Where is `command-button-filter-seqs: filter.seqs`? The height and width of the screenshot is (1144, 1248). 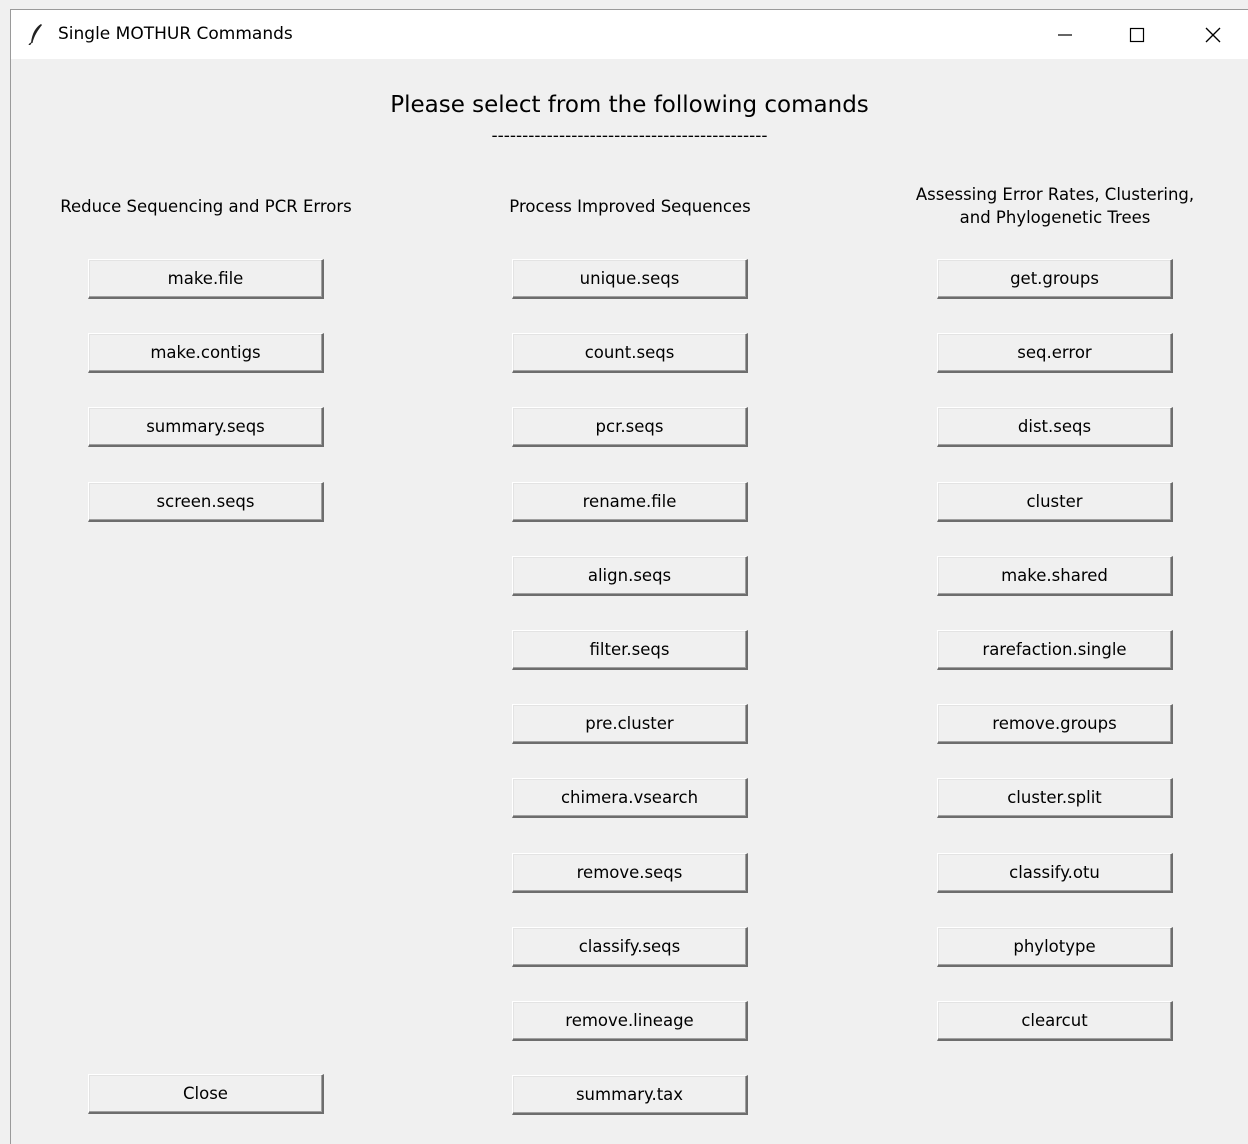
command-button-filter-seqs: filter.seqs is located at coordinates (630, 650).